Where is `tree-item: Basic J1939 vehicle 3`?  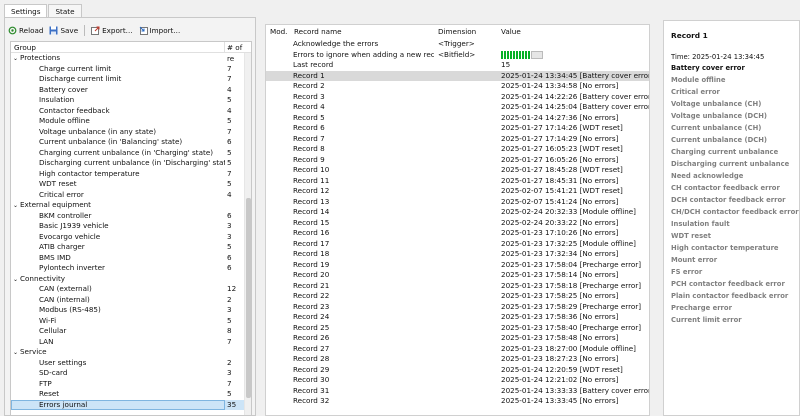
tree-item: Basic J1939 vehicle 3 is located at coordinates (131, 226).